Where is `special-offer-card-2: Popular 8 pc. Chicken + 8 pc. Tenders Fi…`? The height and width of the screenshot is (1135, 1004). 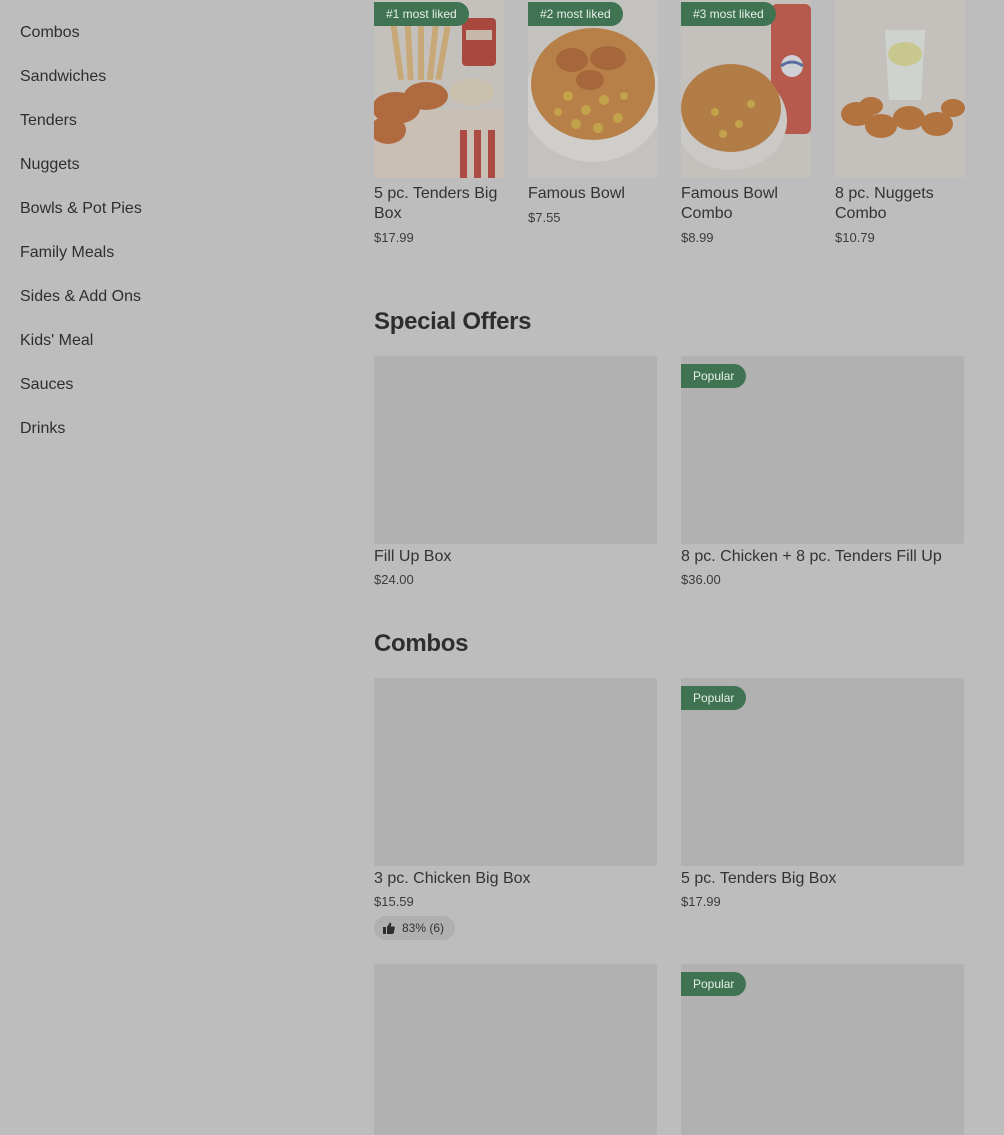 special-offer-card-2: Popular 8 pc. Chicken + 8 pc. Tenders Fi… is located at coordinates (822, 471).